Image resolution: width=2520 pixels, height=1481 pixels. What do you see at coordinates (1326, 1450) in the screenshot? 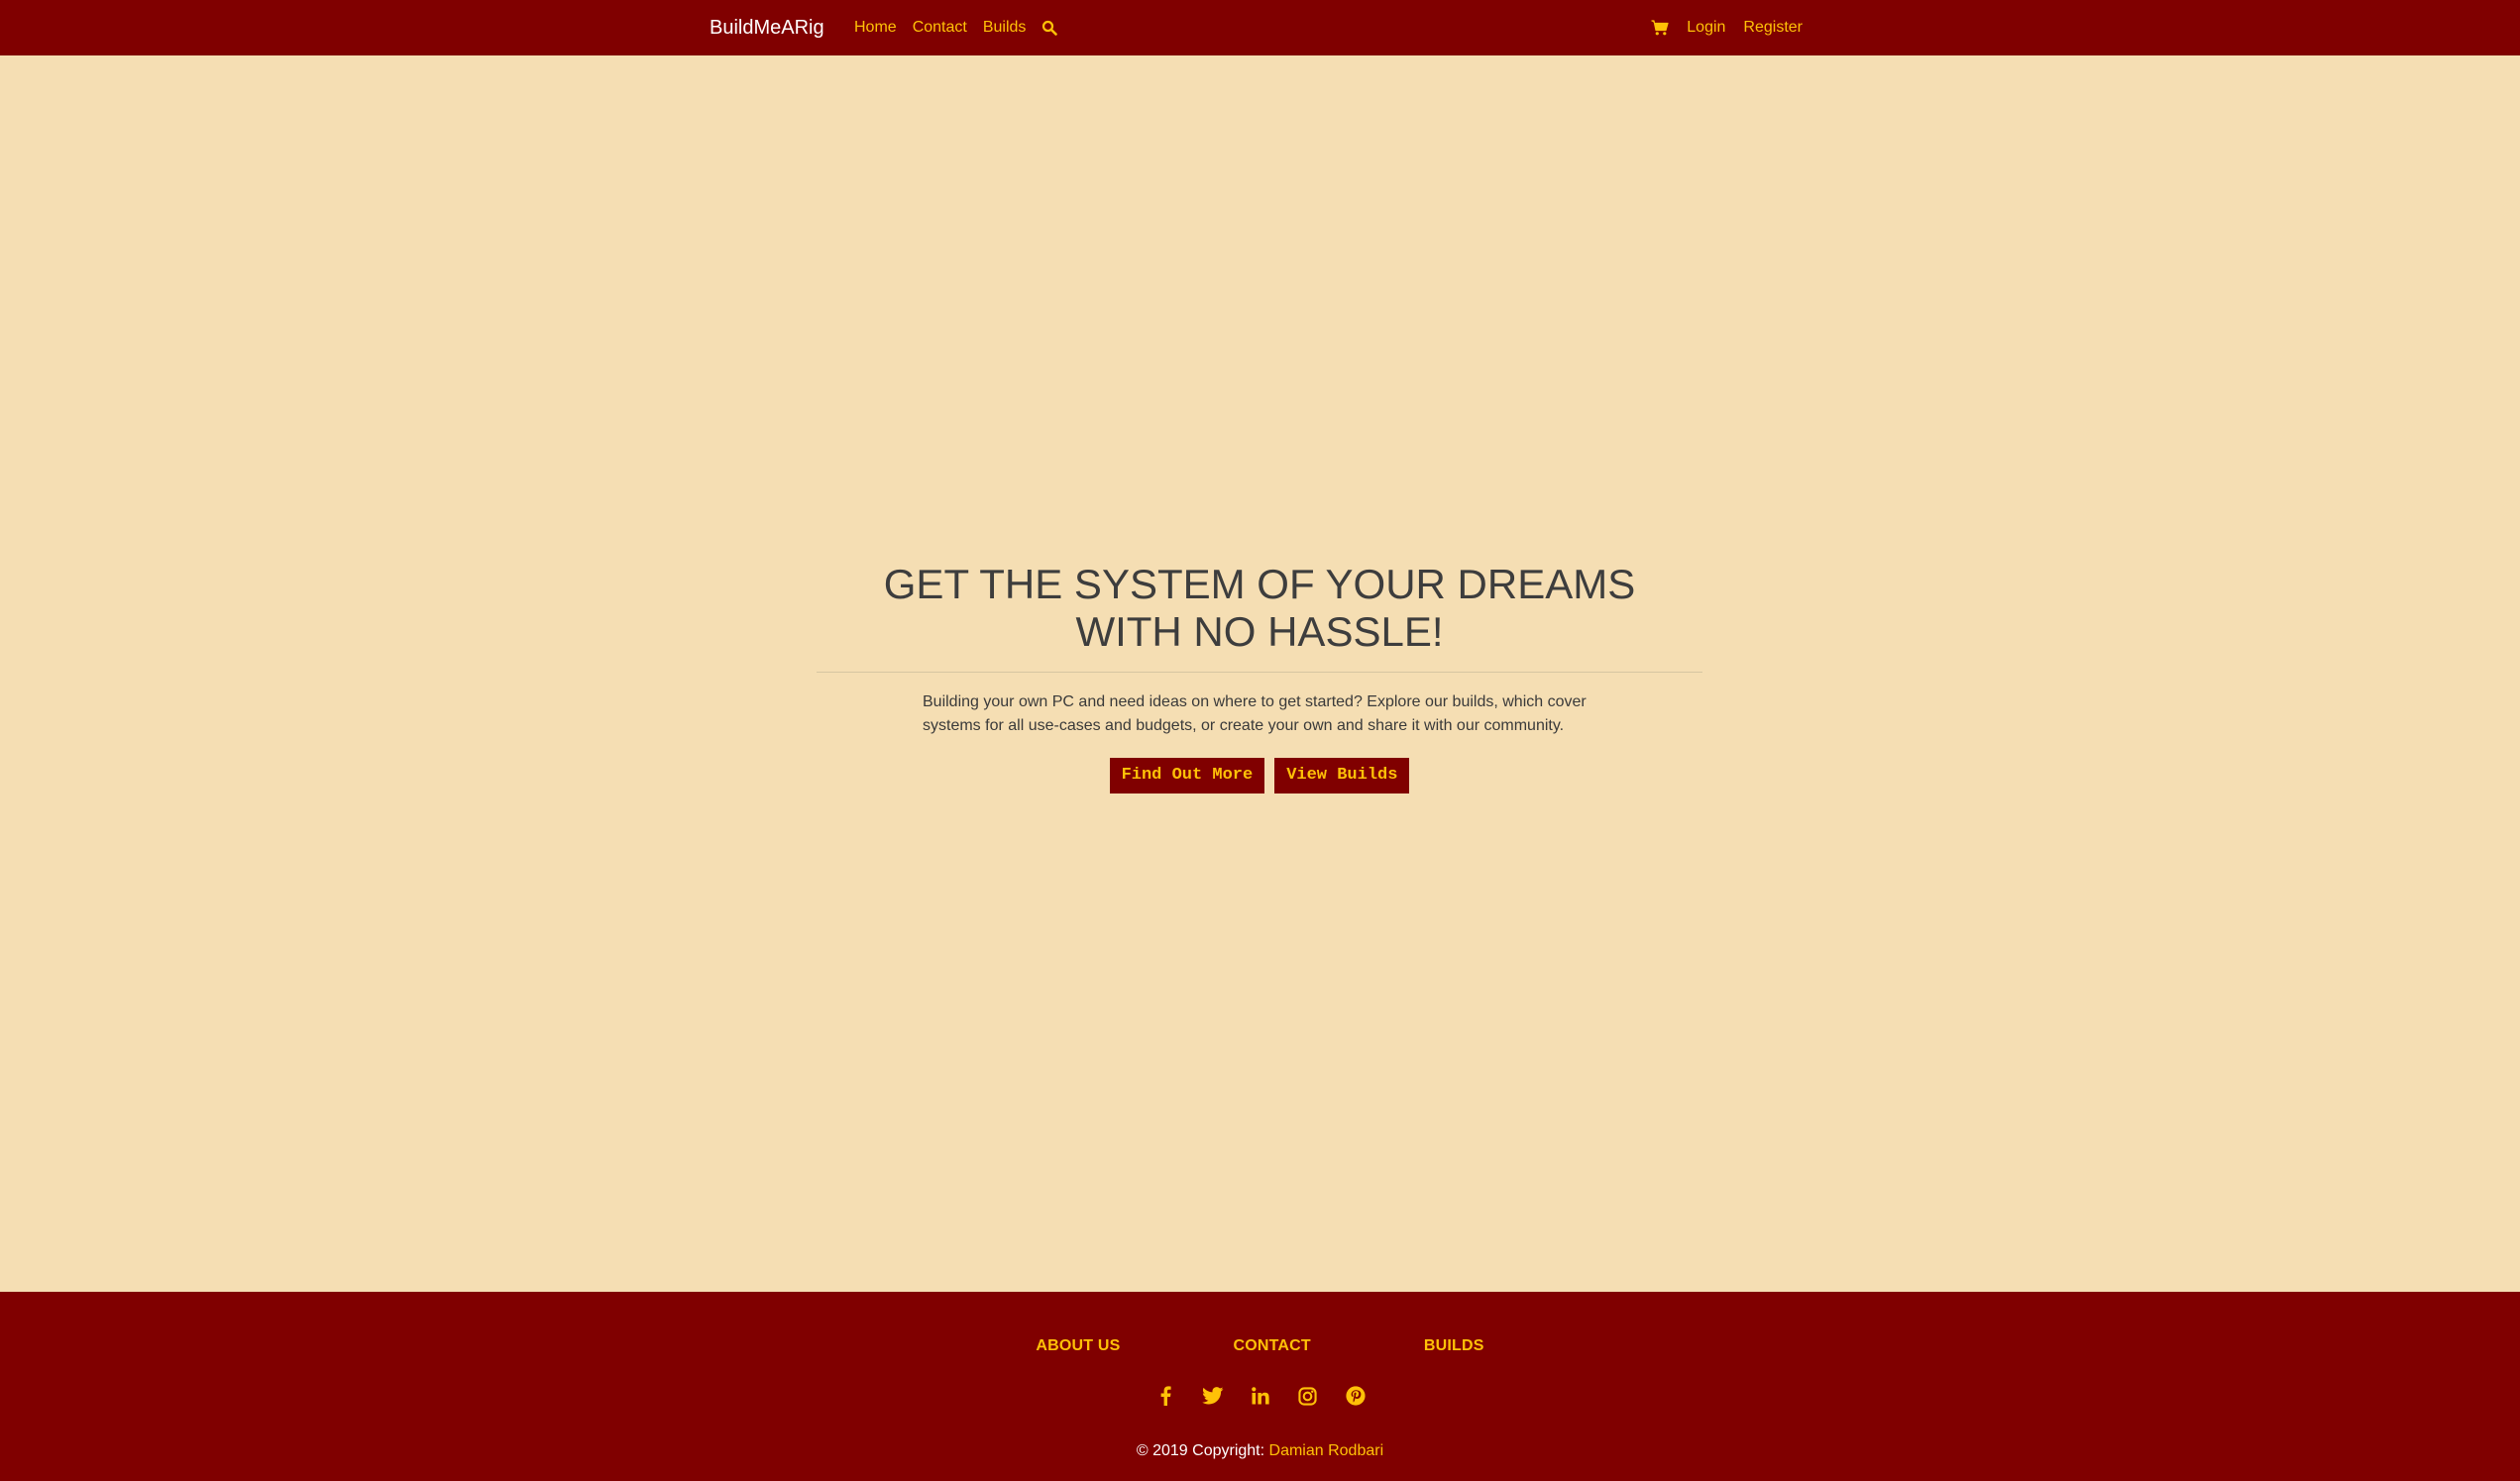
I see `author-link: Damian Rodbari` at bounding box center [1326, 1450].